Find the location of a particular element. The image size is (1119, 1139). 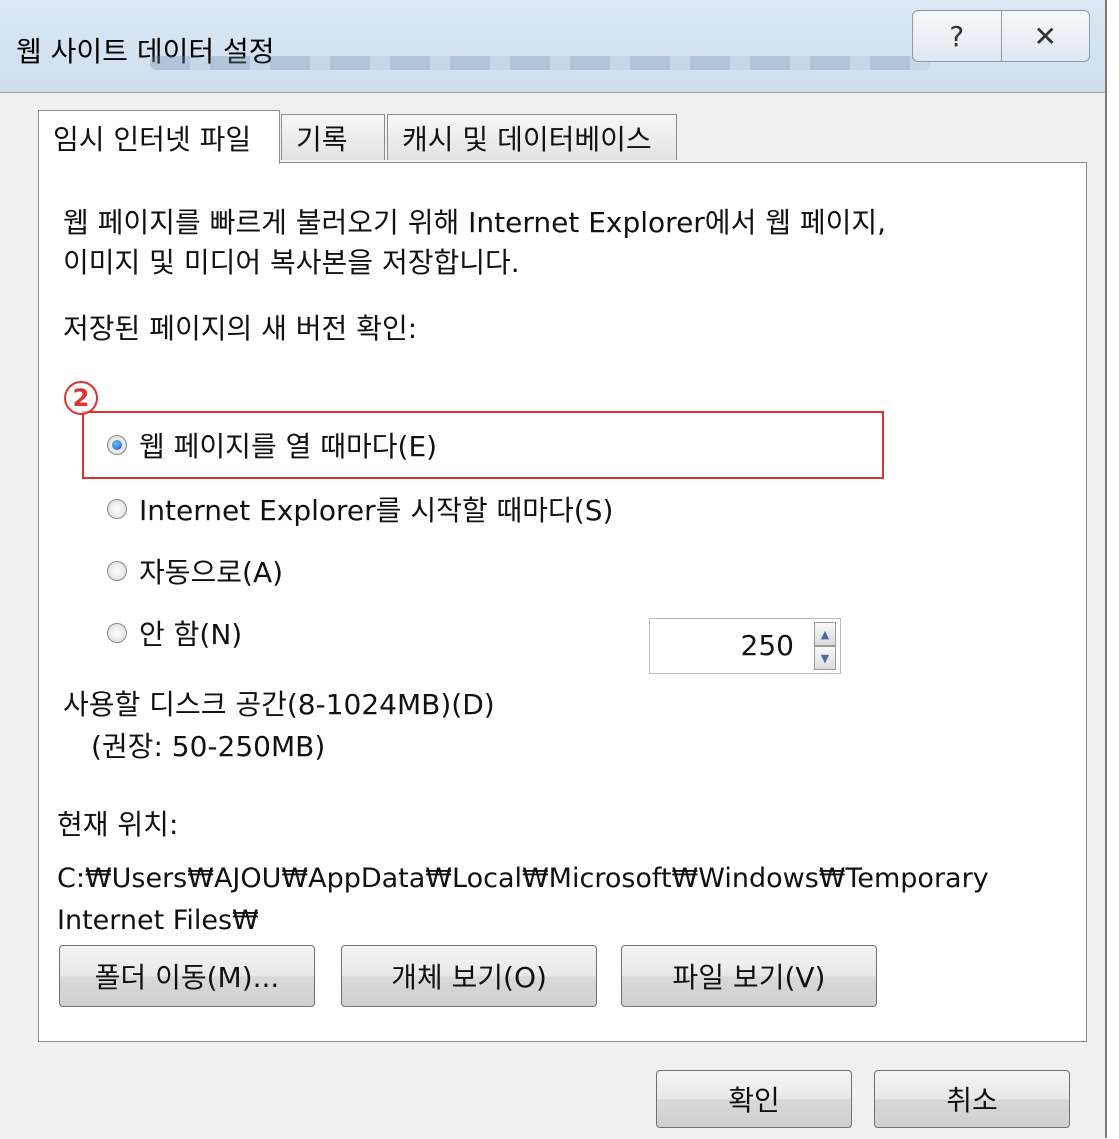

radio-never: 안 함(N) is located at coordinates (174, 633).